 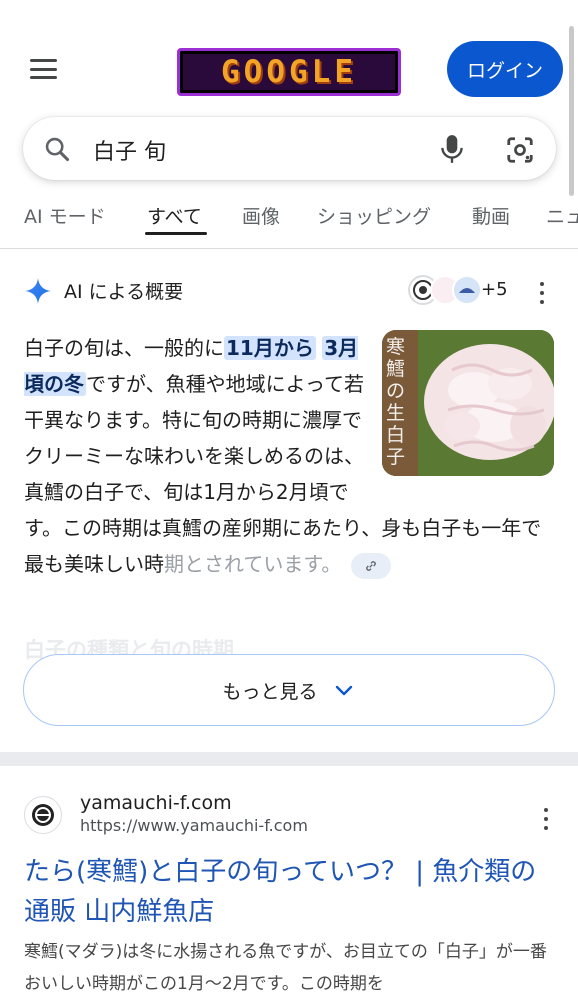 What do you see at coordinates (270, 691) in the screenshot?
I see `show-more-label: もっと見る` at bounding box center [270, 691].